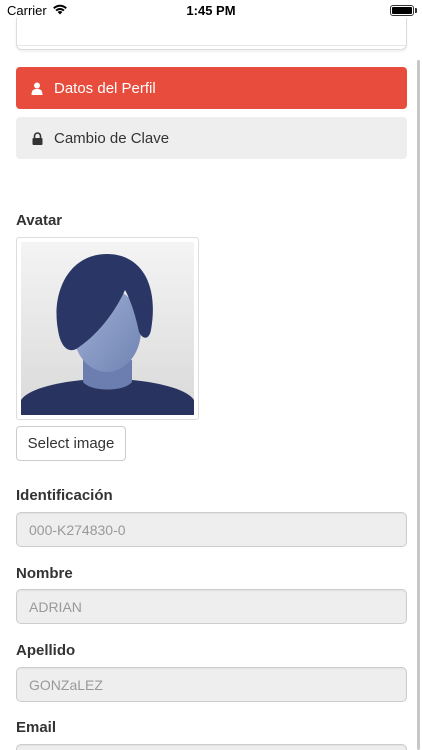  What do you see at coordinates (44, 573) in the screenshot?
I see `nombre-label: Nombre` at bounding box center [44, 573].